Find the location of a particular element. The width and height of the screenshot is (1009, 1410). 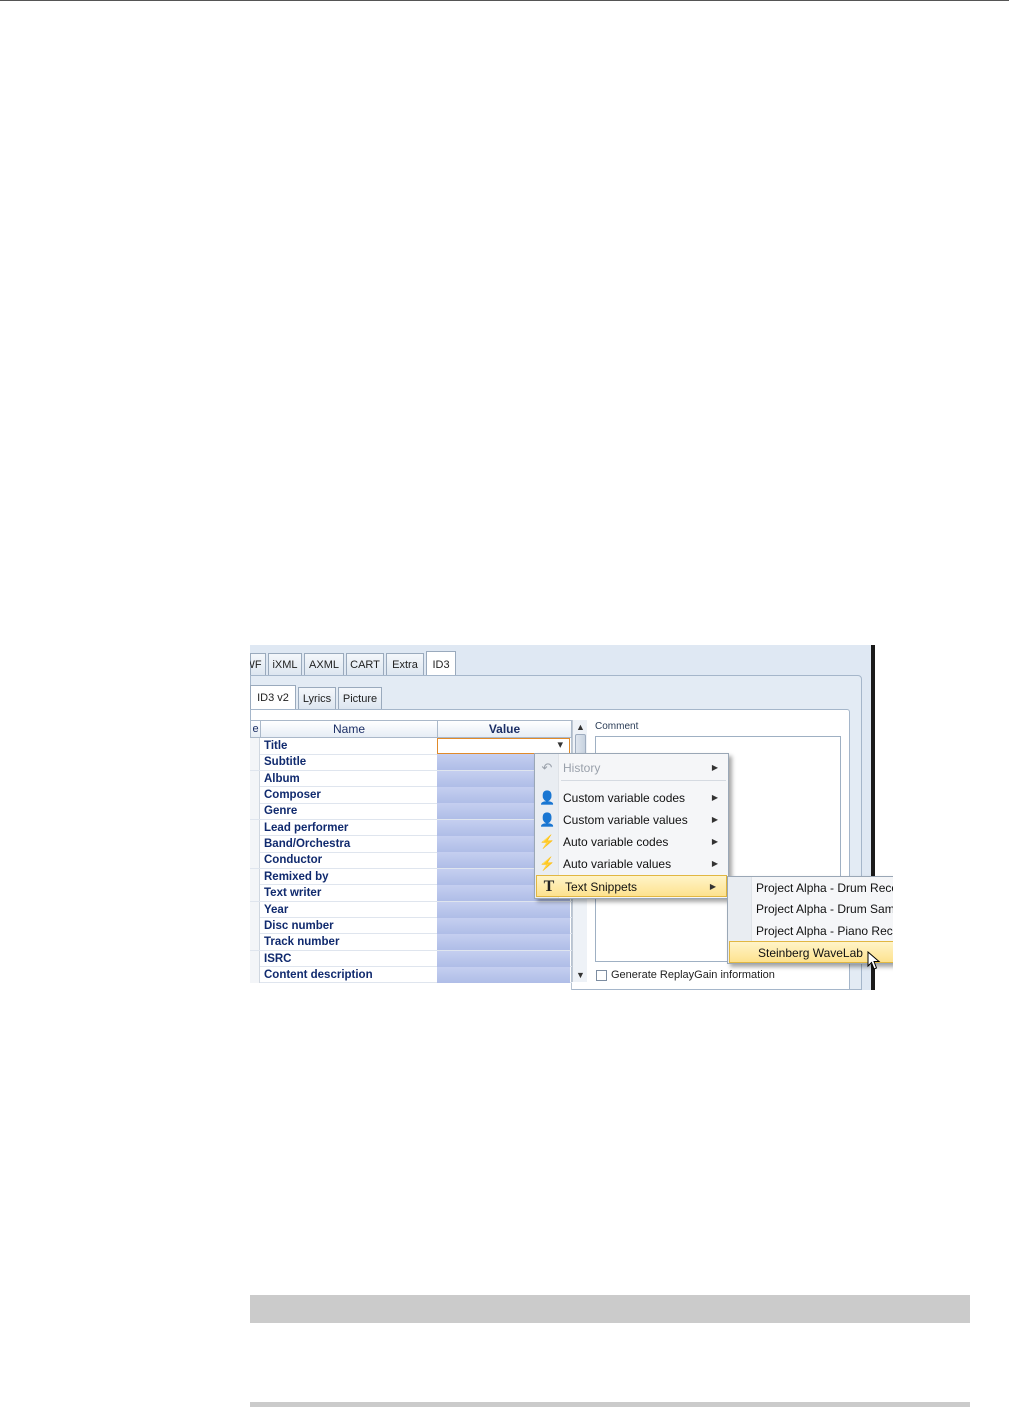

tab-ixml: iXML is located at coordinates (285, 664).